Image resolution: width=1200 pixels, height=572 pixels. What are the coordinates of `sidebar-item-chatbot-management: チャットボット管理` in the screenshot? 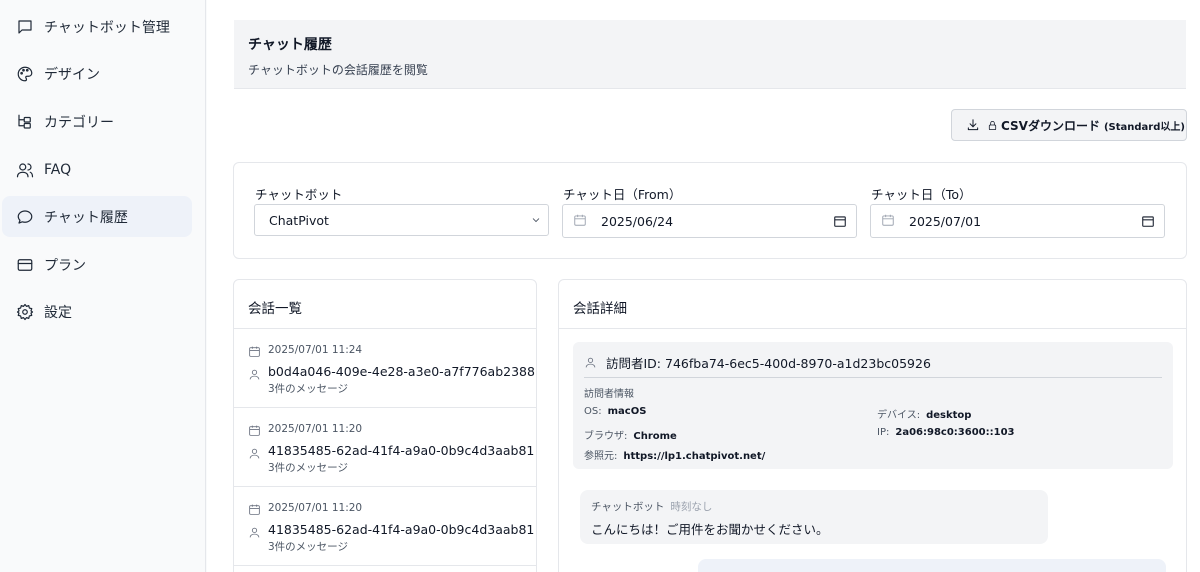 It's located at (97, 26).